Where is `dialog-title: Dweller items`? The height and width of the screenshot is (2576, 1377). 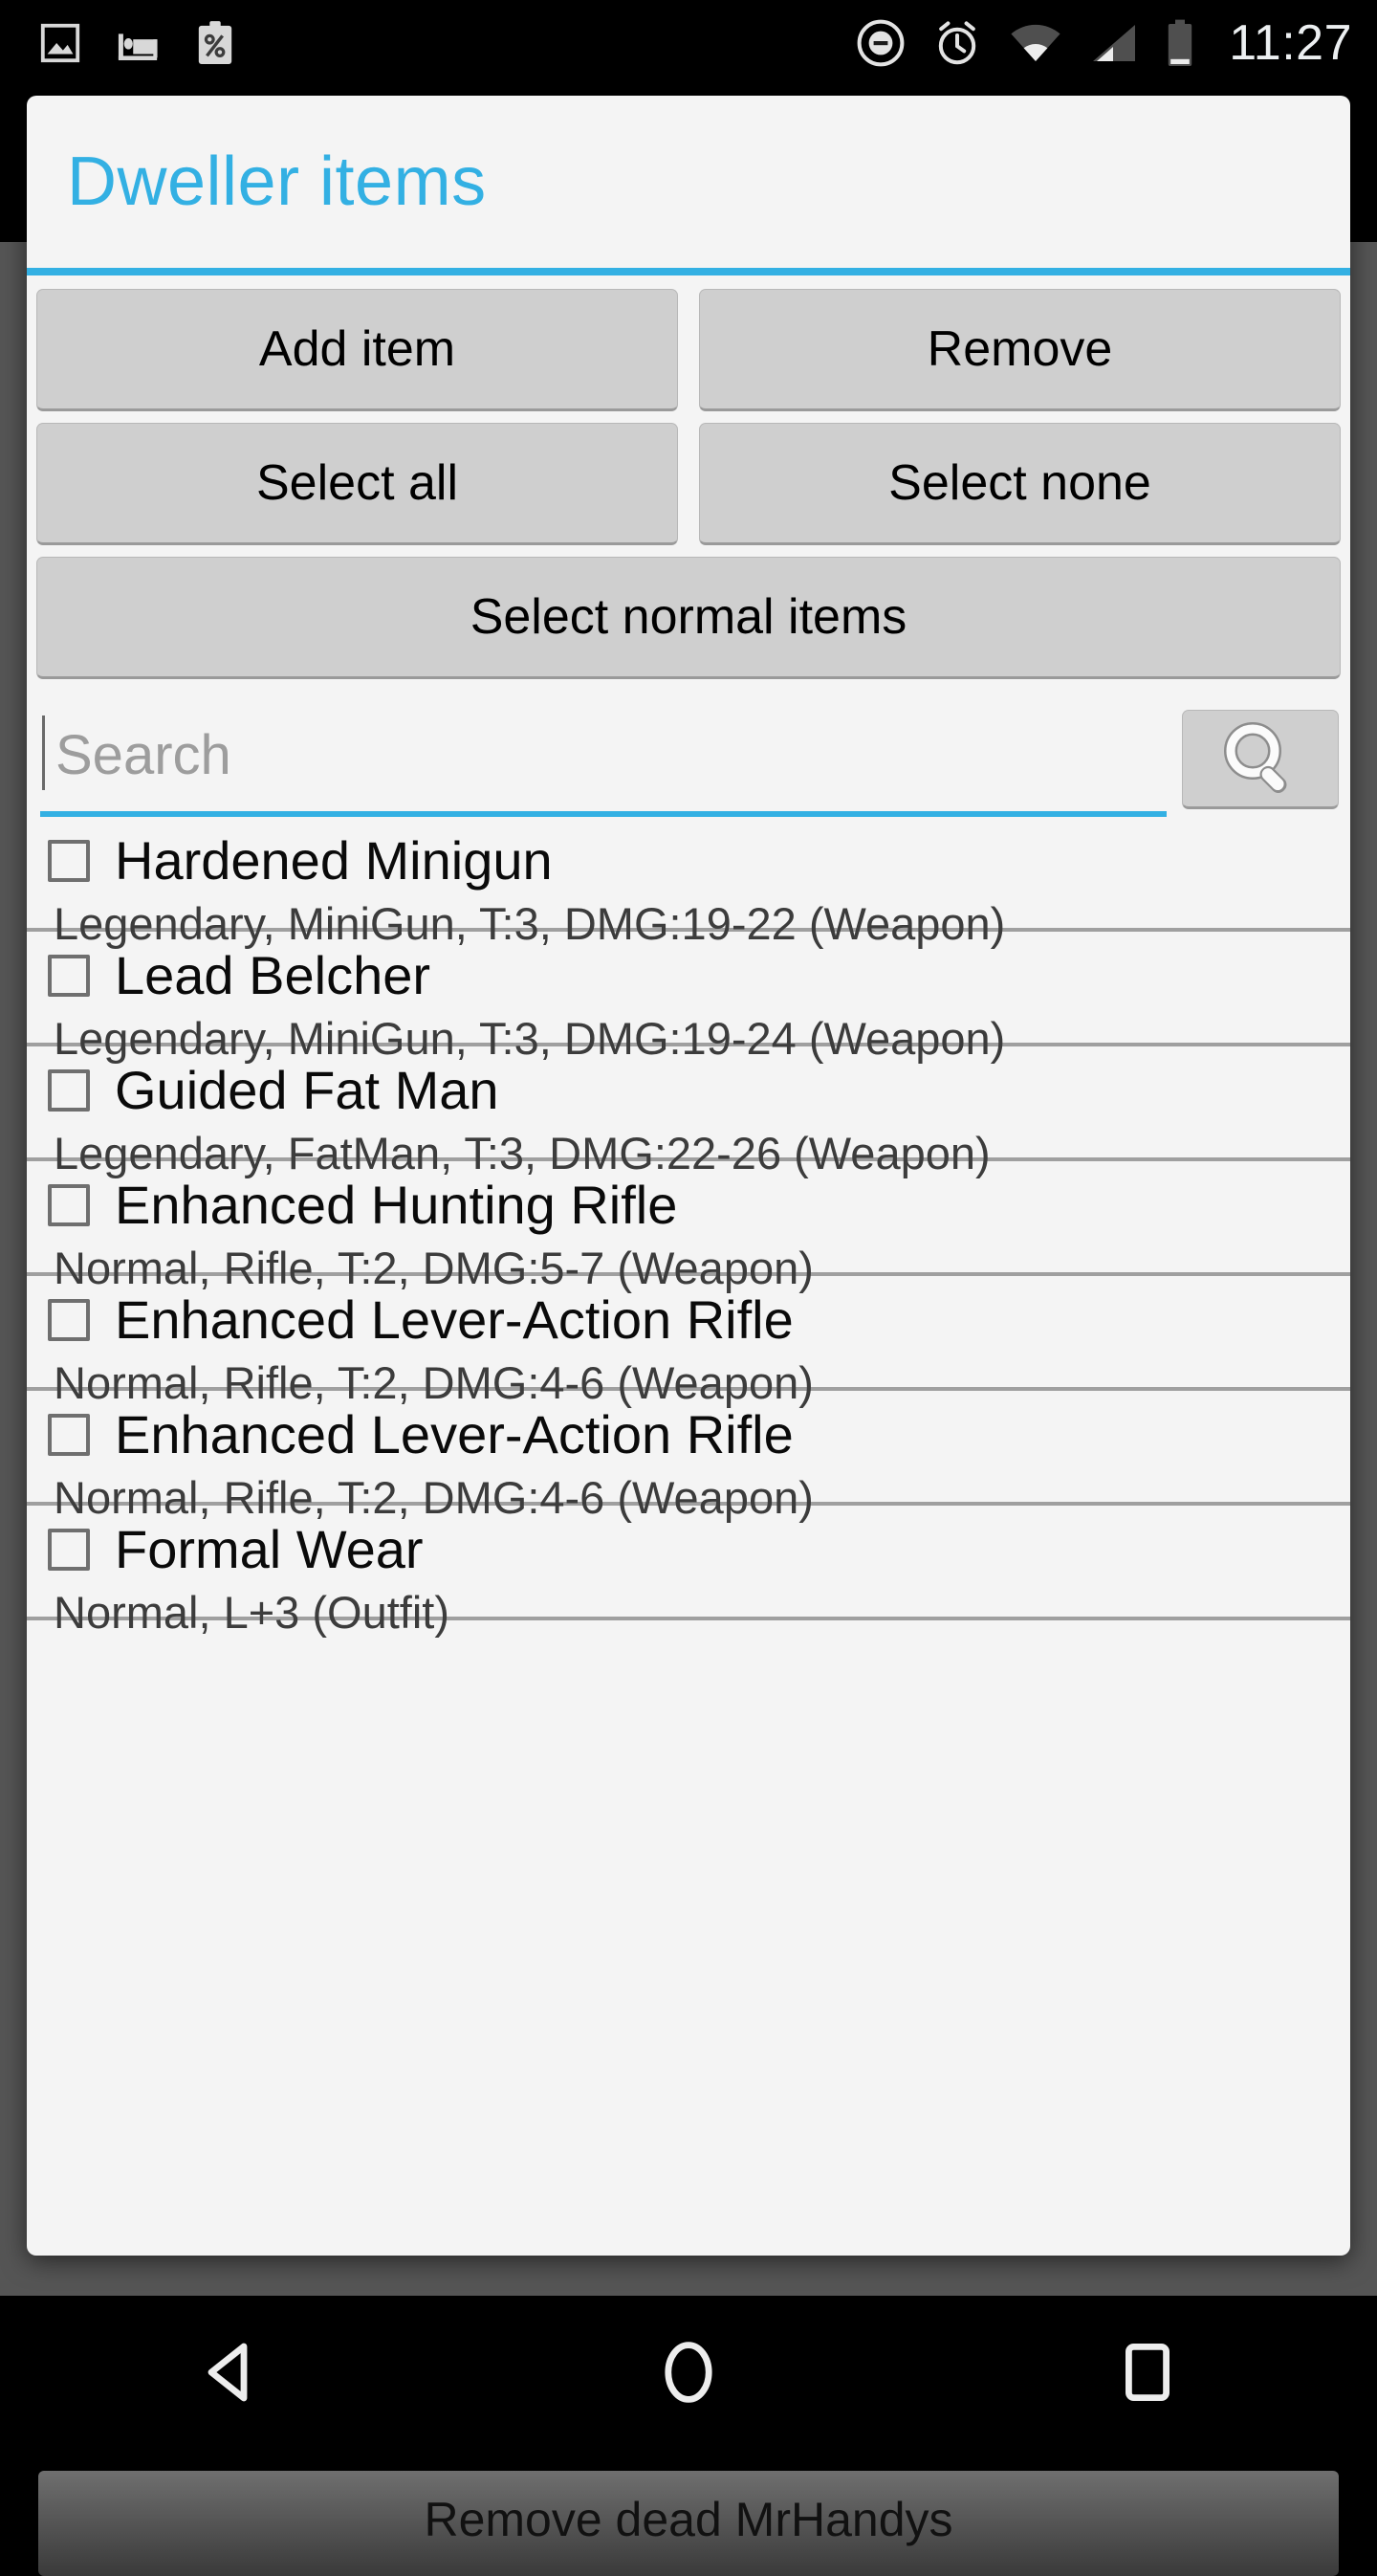
dialog-title: Dweller items is located at coordinates (277, 181).